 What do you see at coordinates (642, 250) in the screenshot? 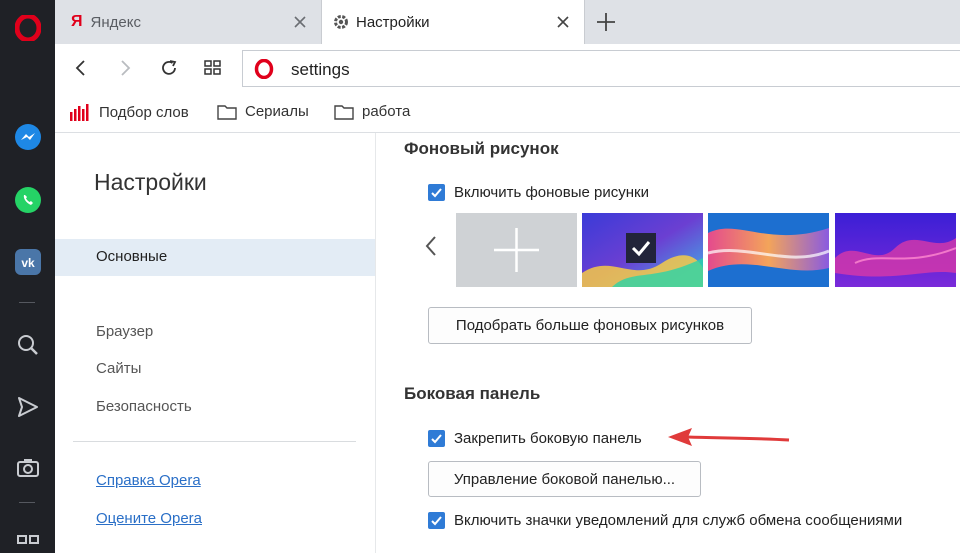
I see `background-thumbnail-selected` at bounding box center [642, 250].